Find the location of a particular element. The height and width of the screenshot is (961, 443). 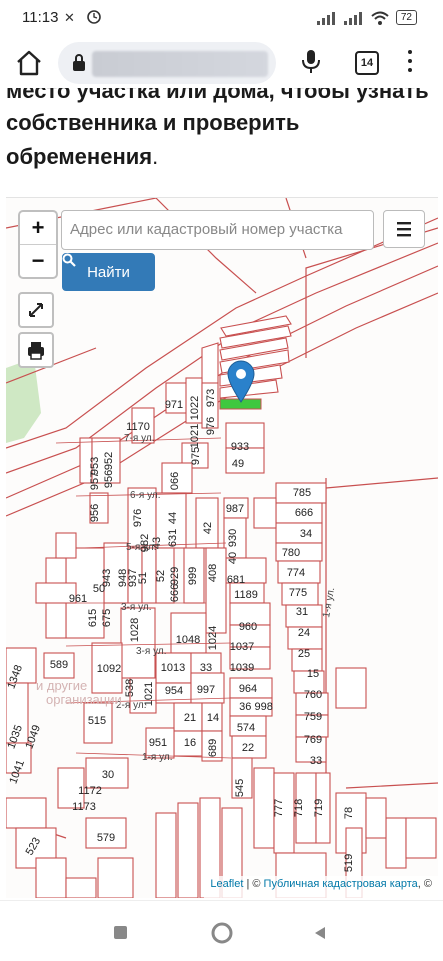

leaflet-link: Leaflet is located at coordinates (226, 884).